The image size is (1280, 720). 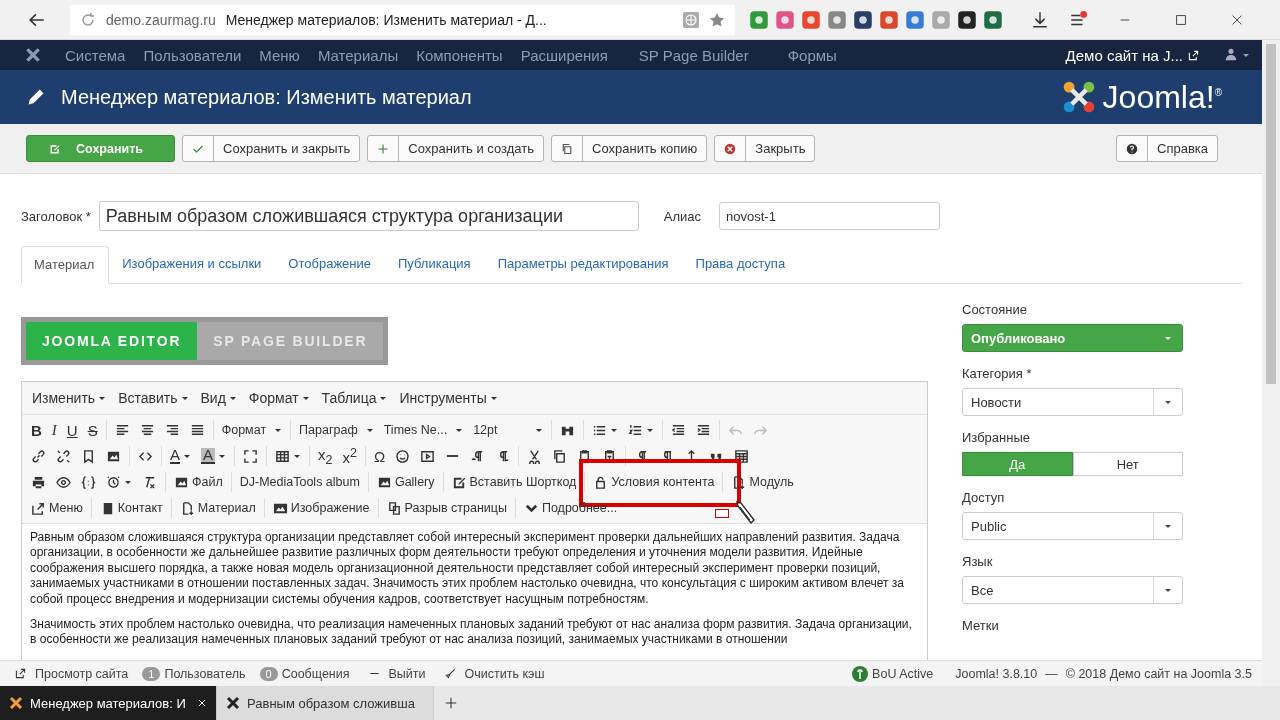 What do you see at coordinates (325, 456) in the screenshot?
I see `format-button: x$_{2}$` at bounding box center [325, 456].